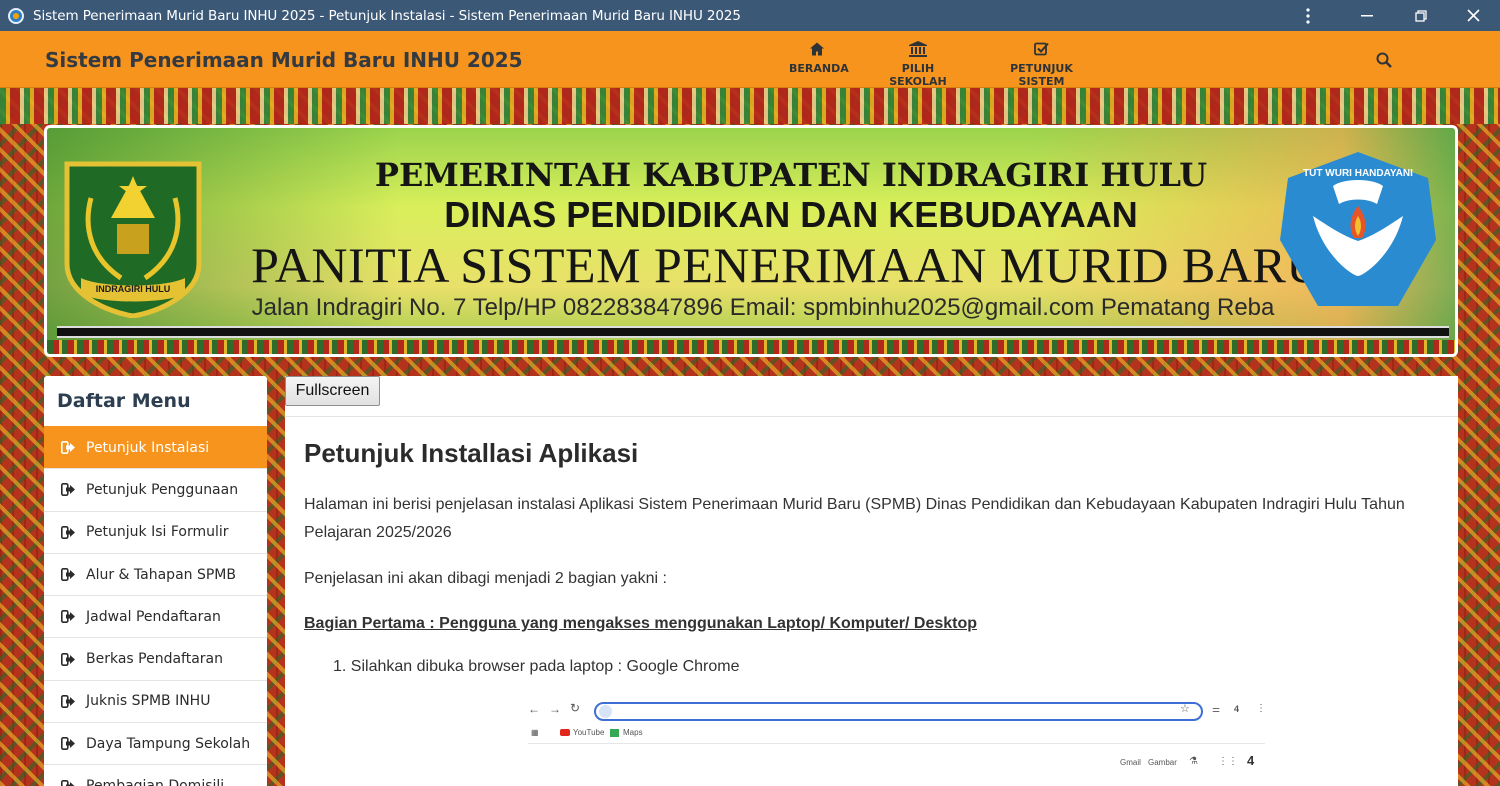 The height and width of the screenshot is (786, 1500). What do you see at coordinates (751, 347) in the screenshot?
I see `banner-pattern-base` at bounding box center [751, 347].